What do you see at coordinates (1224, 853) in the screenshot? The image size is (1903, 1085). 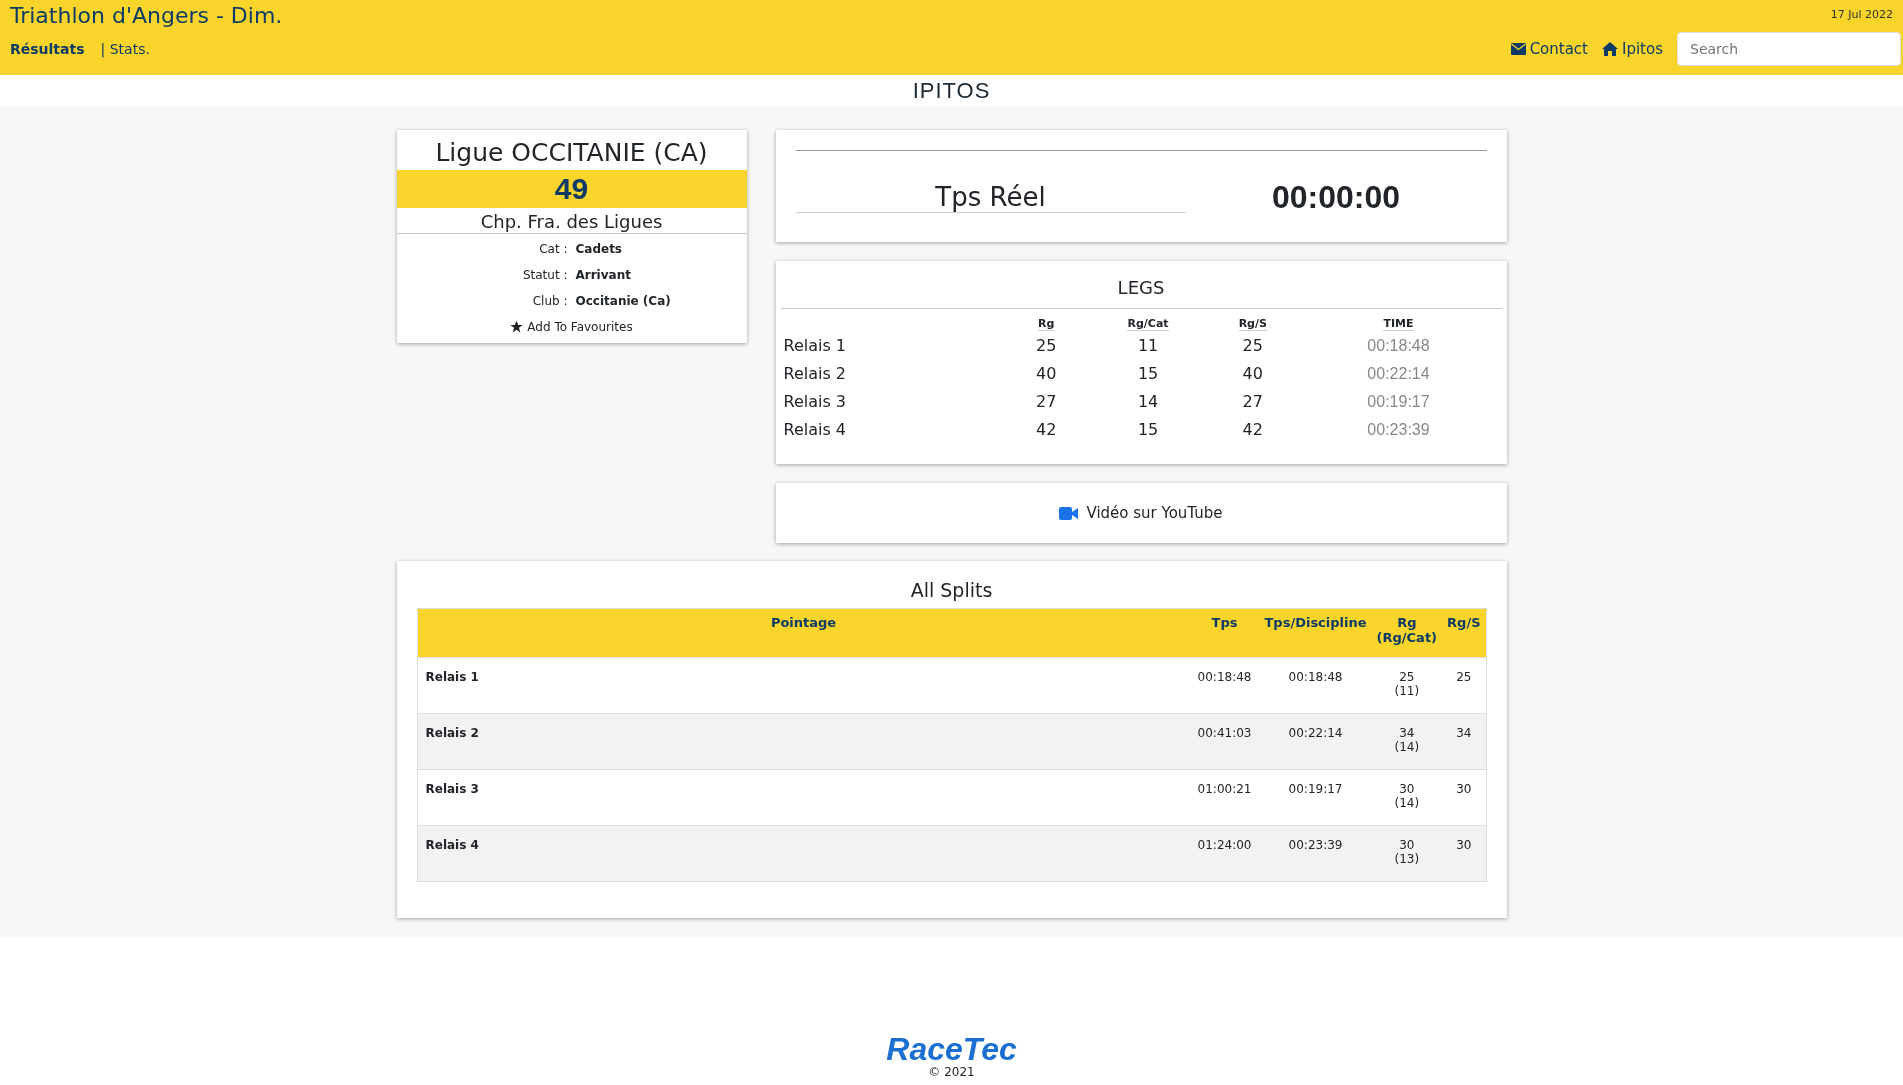 I see `split-time: 01:24:00` at bounding box center [1224, 853].